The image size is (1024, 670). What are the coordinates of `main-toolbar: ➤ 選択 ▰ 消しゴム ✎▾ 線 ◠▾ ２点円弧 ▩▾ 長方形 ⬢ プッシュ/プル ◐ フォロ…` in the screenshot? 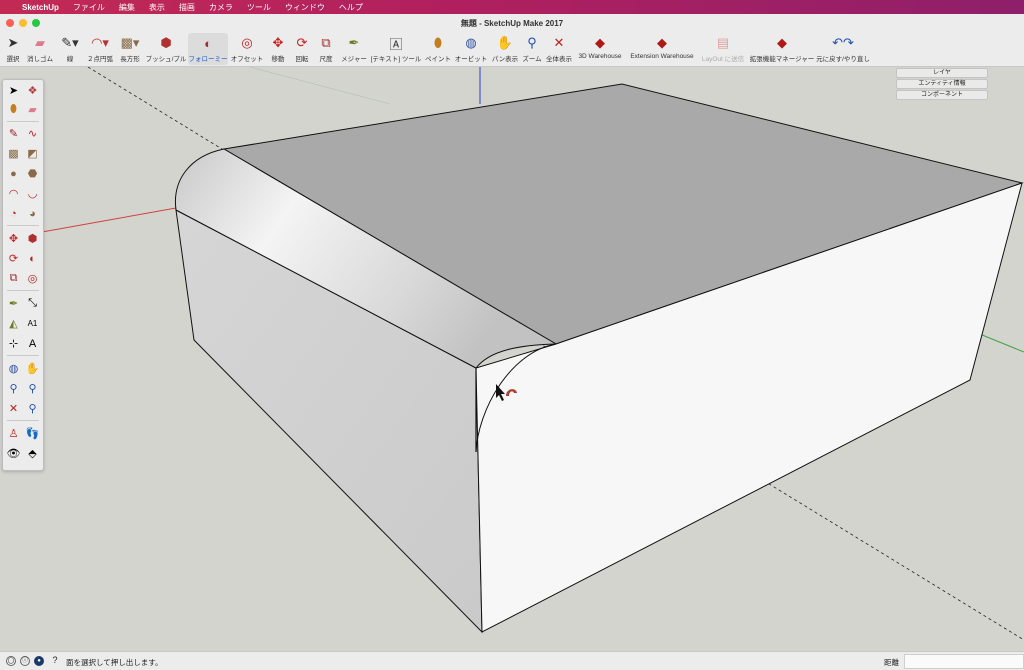 It's located at (512, 49).